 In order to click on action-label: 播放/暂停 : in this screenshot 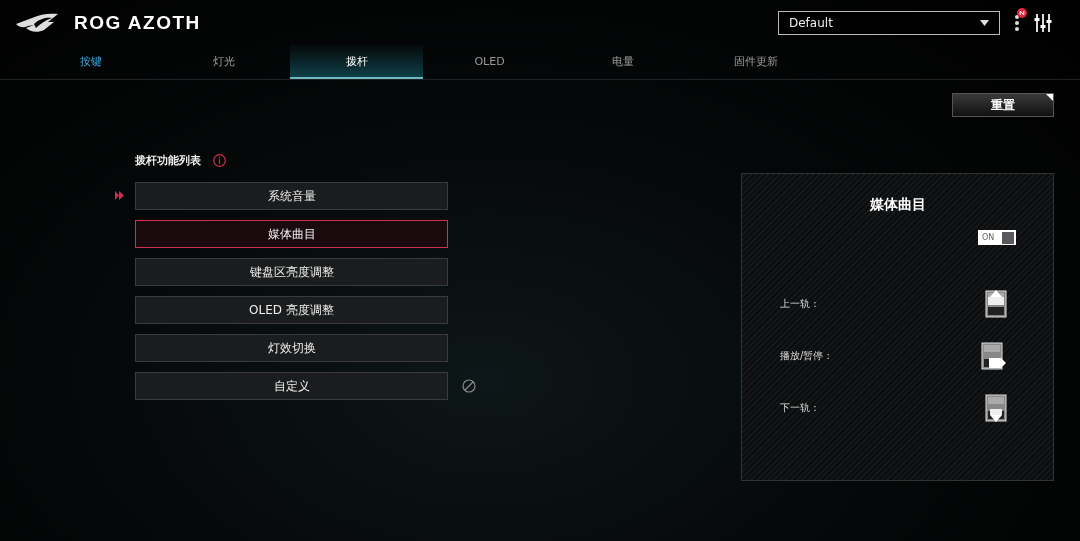, I will do `click(805, 356)`.